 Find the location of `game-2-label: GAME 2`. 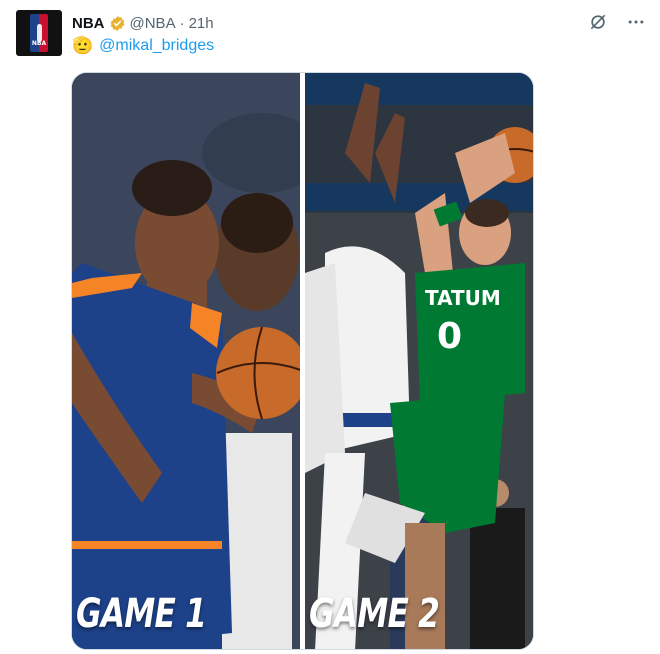

game-2-label: GAME 2 is located at coordinates (374, 614).